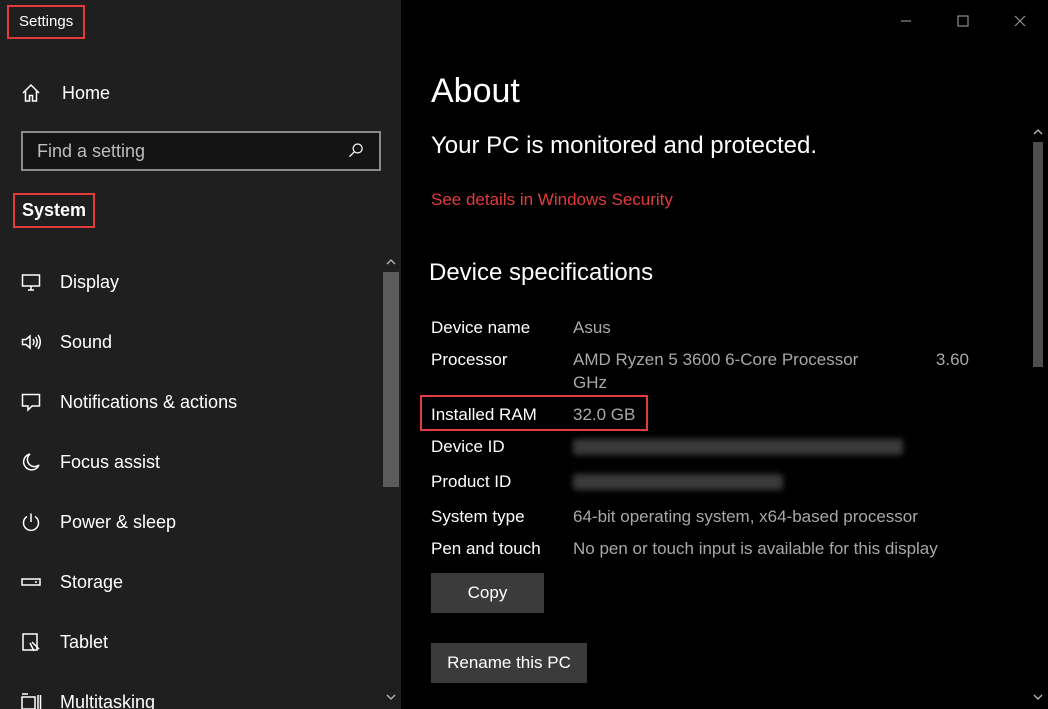  What do you see at coordinates (190, 342) in the screenshot?
I see `sidebar-item-sound: Sound` at bounding box center [190, 342].